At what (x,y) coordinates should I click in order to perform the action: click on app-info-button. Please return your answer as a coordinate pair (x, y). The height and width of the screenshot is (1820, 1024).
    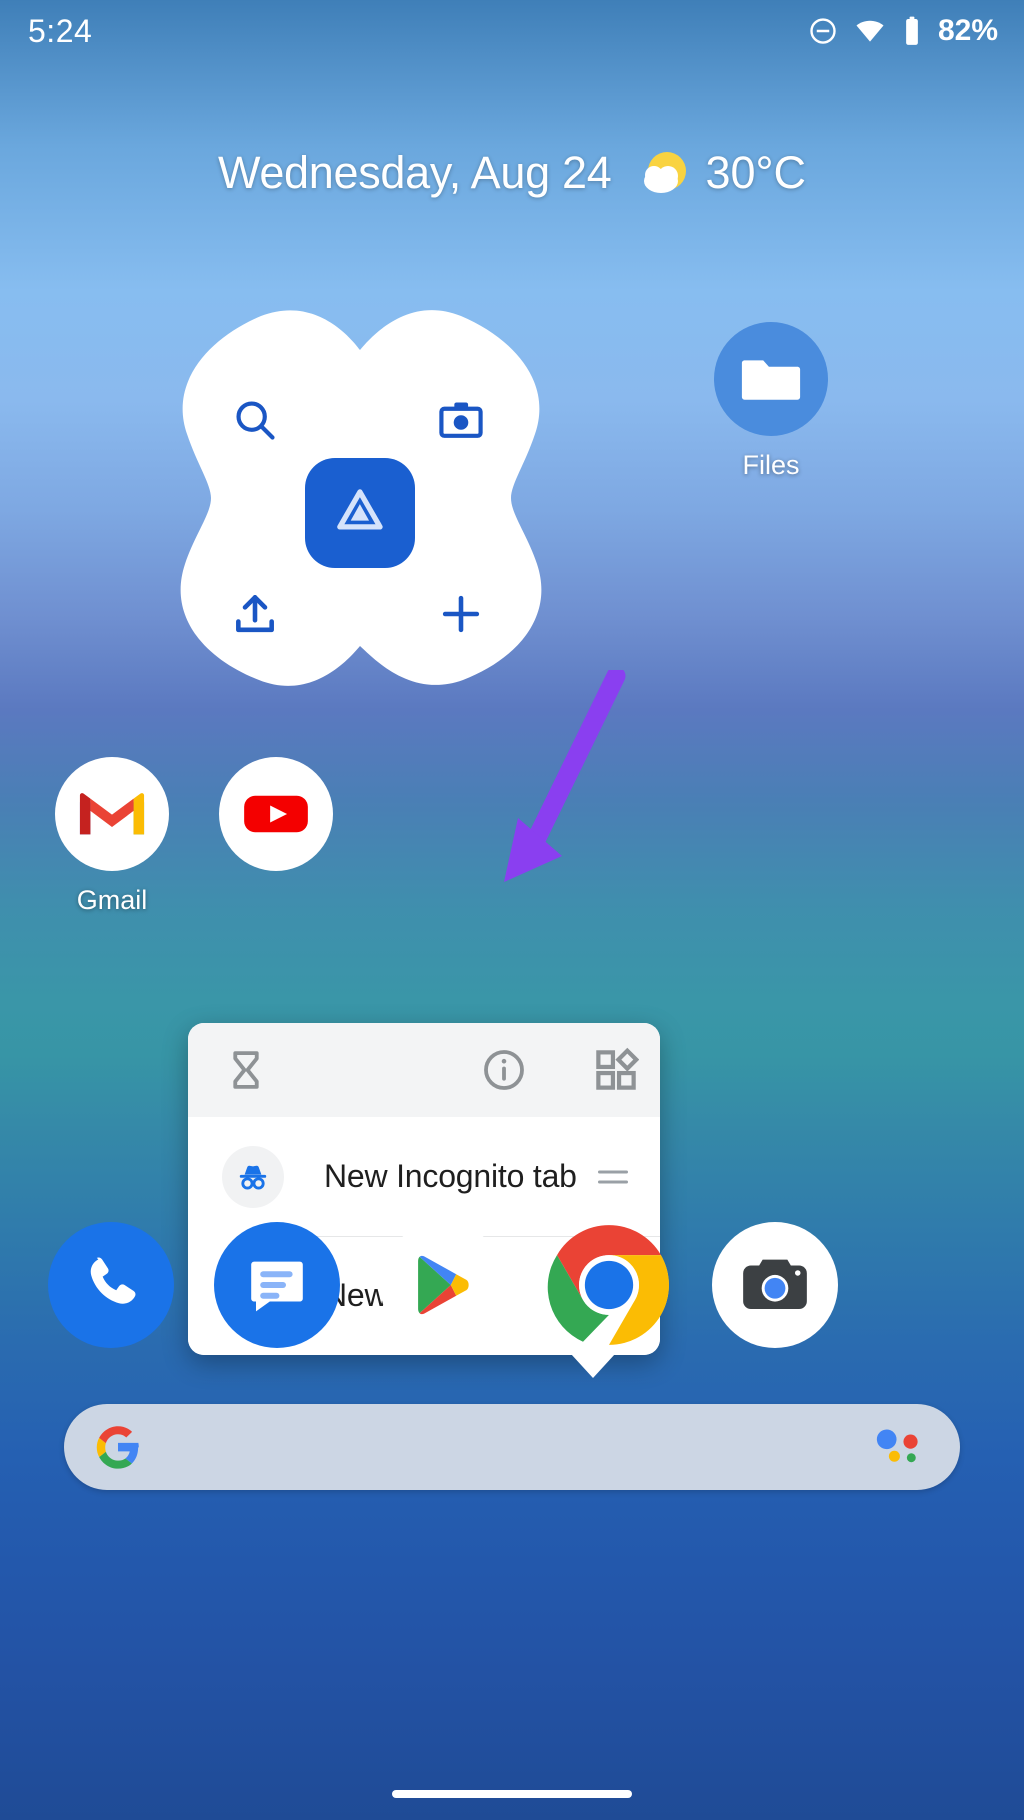
    Looking at the image, I should click on (504, 1070).